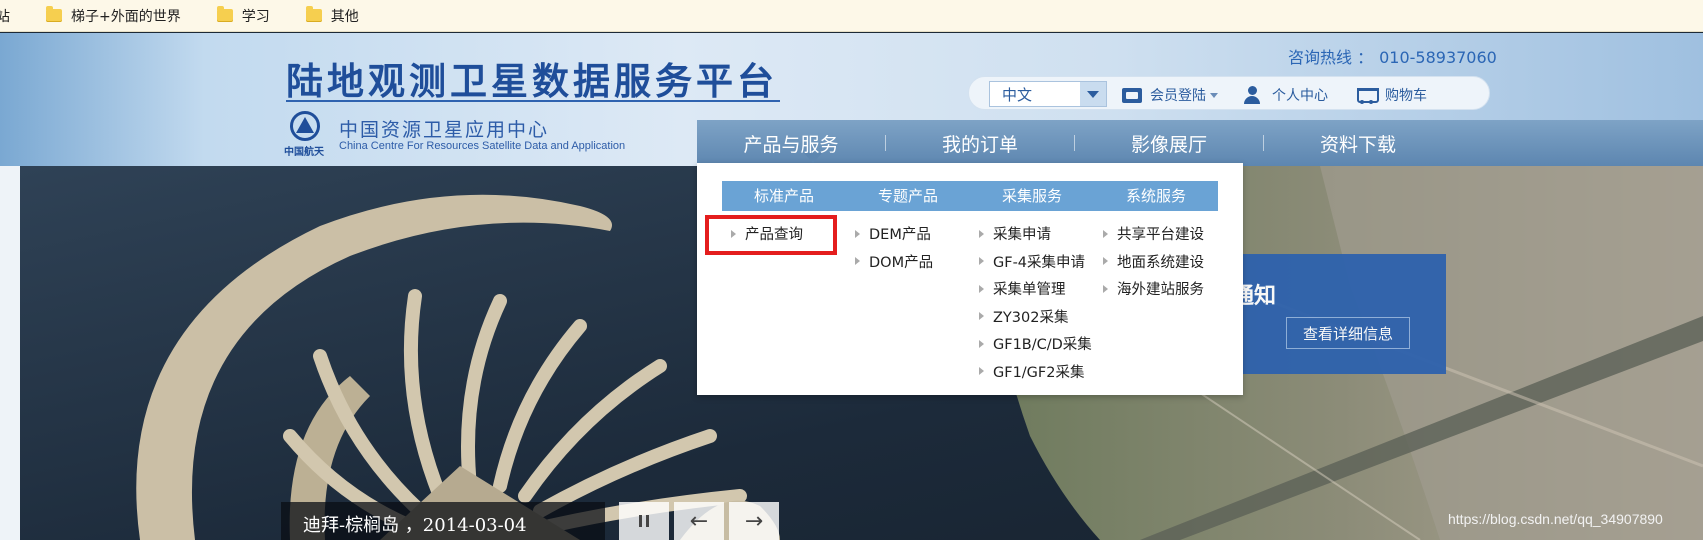  Describe the element at coordinates (325, 16) in the screenshot. I see `bookmark-folder-other: 其他` at that location.